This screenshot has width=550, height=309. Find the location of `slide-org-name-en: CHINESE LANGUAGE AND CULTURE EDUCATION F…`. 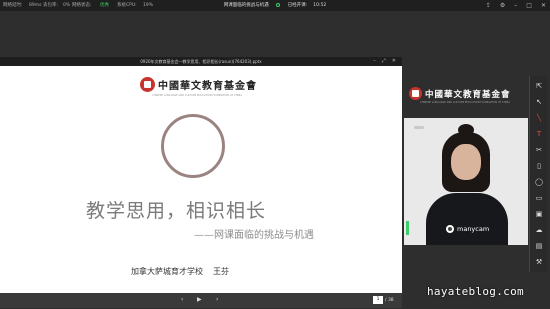

slide-org-name-en: CHINESE LANGUAGE AND CULTURE EDUCATION F… is located at coordinates (197, 95).